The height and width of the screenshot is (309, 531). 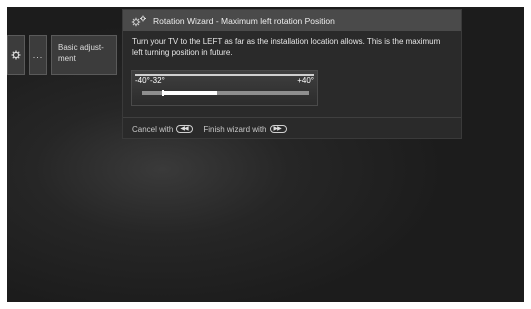 I want to click on slider-fill, so click(x=190, y=93).